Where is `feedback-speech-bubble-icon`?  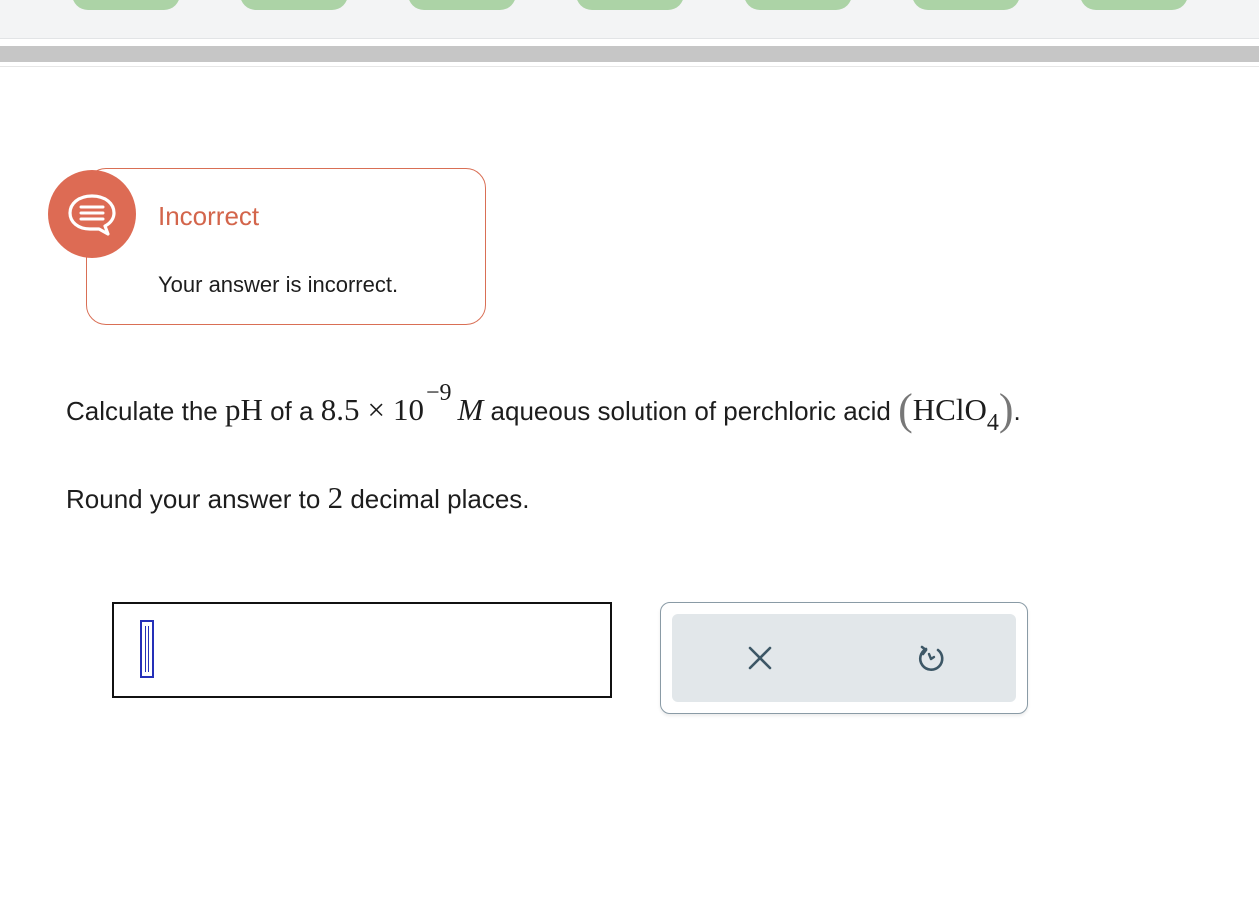 feedback-speech-bubble-icon is located at coordinates (92, 214).